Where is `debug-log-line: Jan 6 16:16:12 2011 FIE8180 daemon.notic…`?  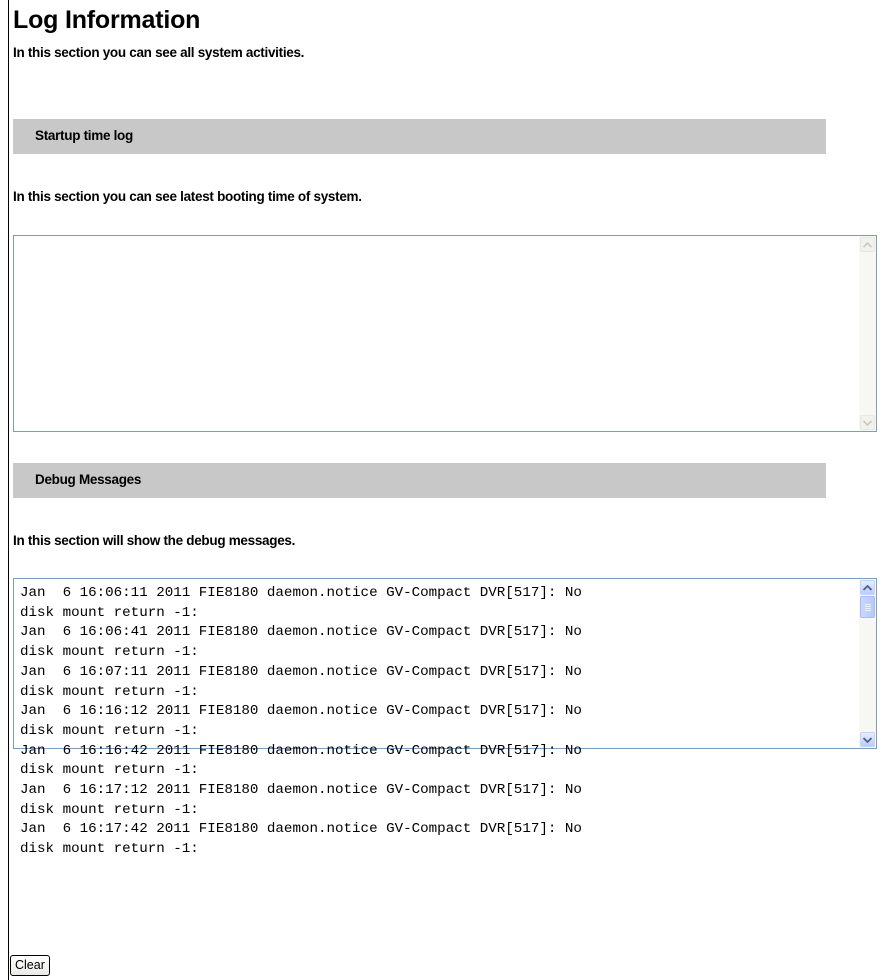
debug-log-line: Jan 6 16:16:12 2011 FIE8180 daemon.notic… is located at coordinates (301, 711).